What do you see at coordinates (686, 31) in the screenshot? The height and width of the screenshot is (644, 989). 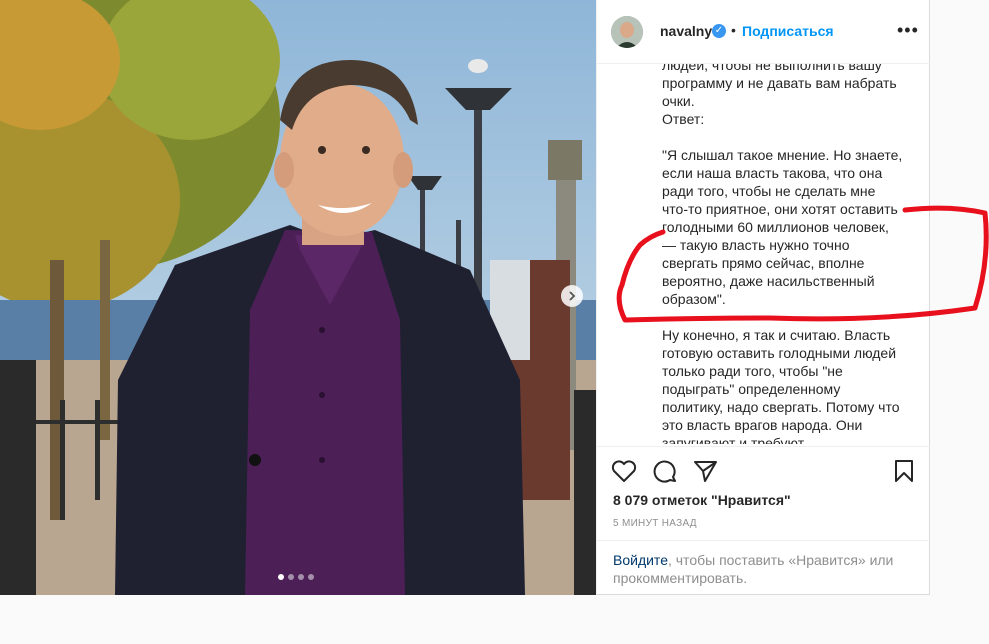 I see `username-link: navalny` at bounding box center [686, 31].